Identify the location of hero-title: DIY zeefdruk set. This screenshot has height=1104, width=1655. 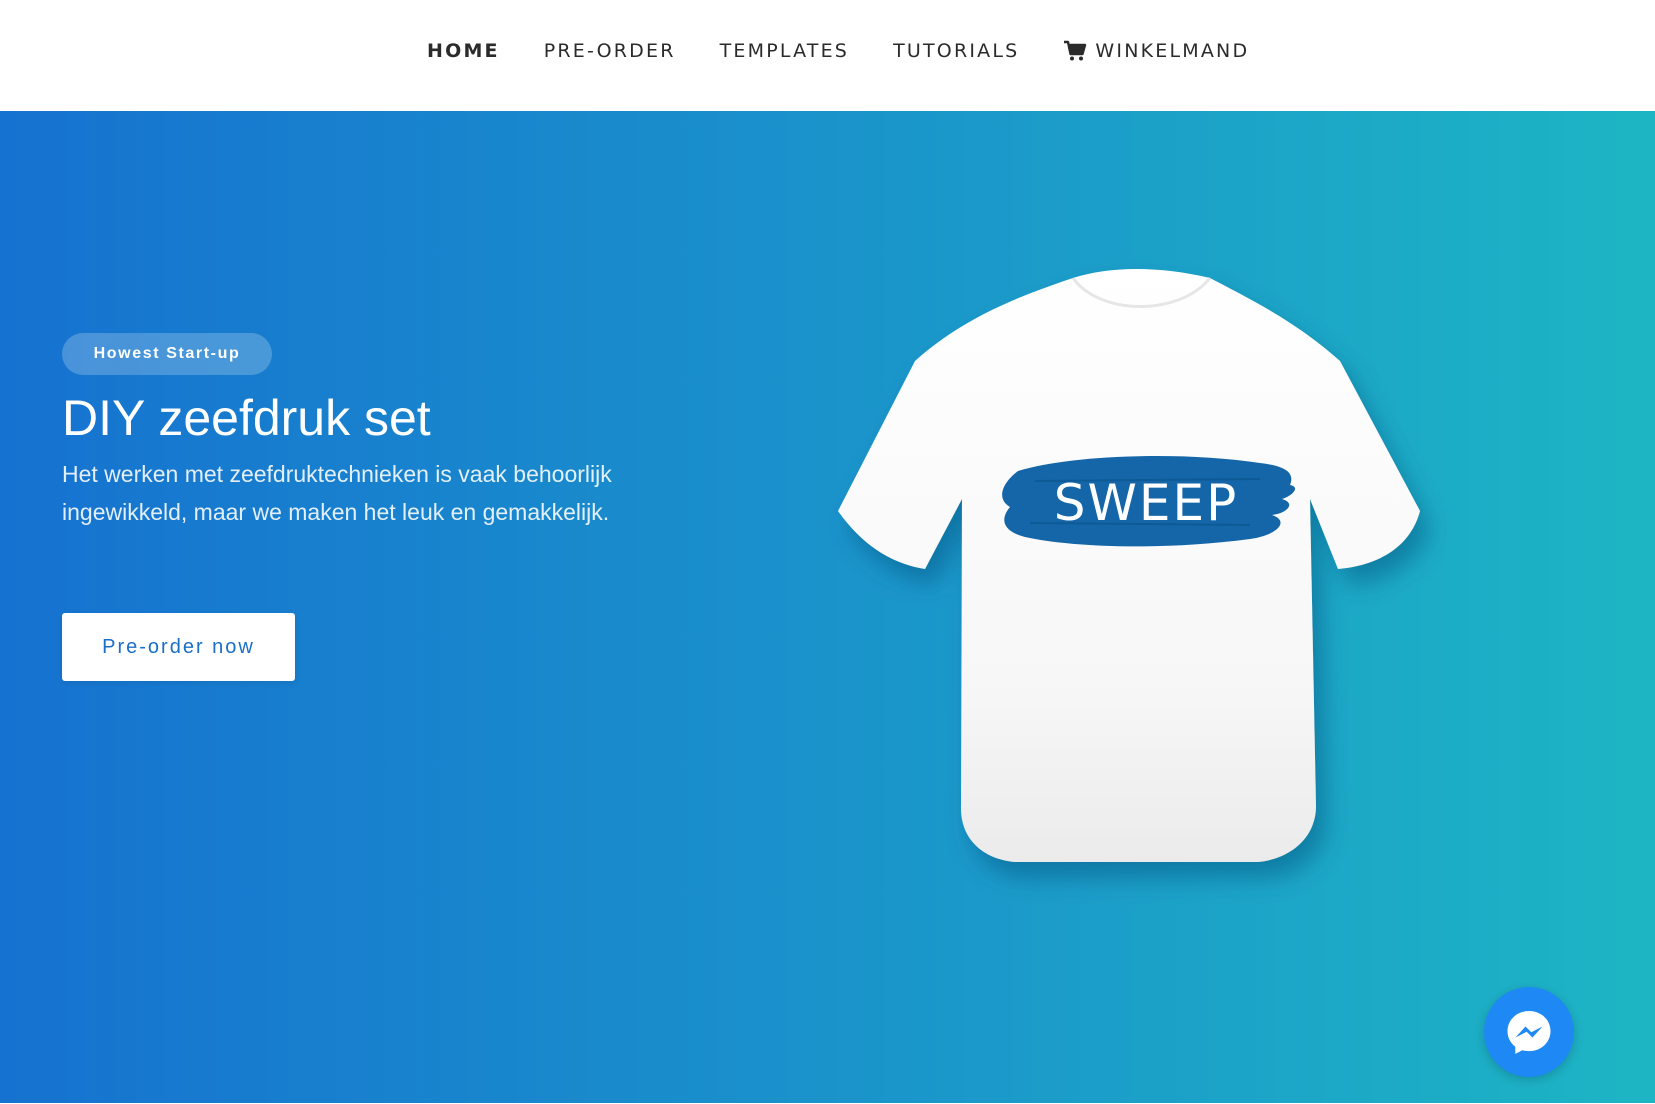
(246, 418).